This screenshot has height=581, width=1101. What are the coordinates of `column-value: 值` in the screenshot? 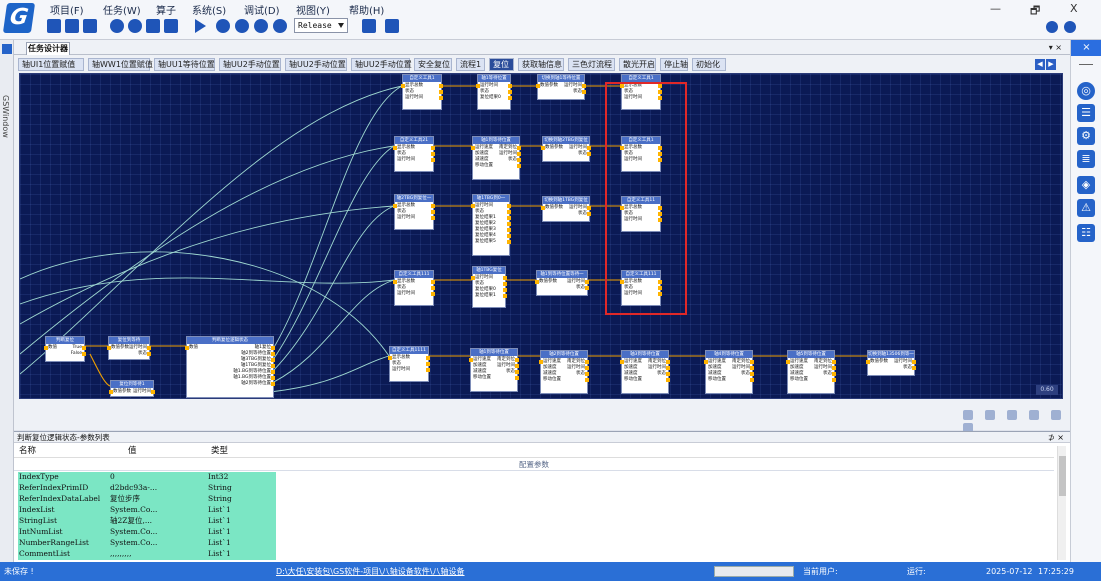 It's located at (132, 451).